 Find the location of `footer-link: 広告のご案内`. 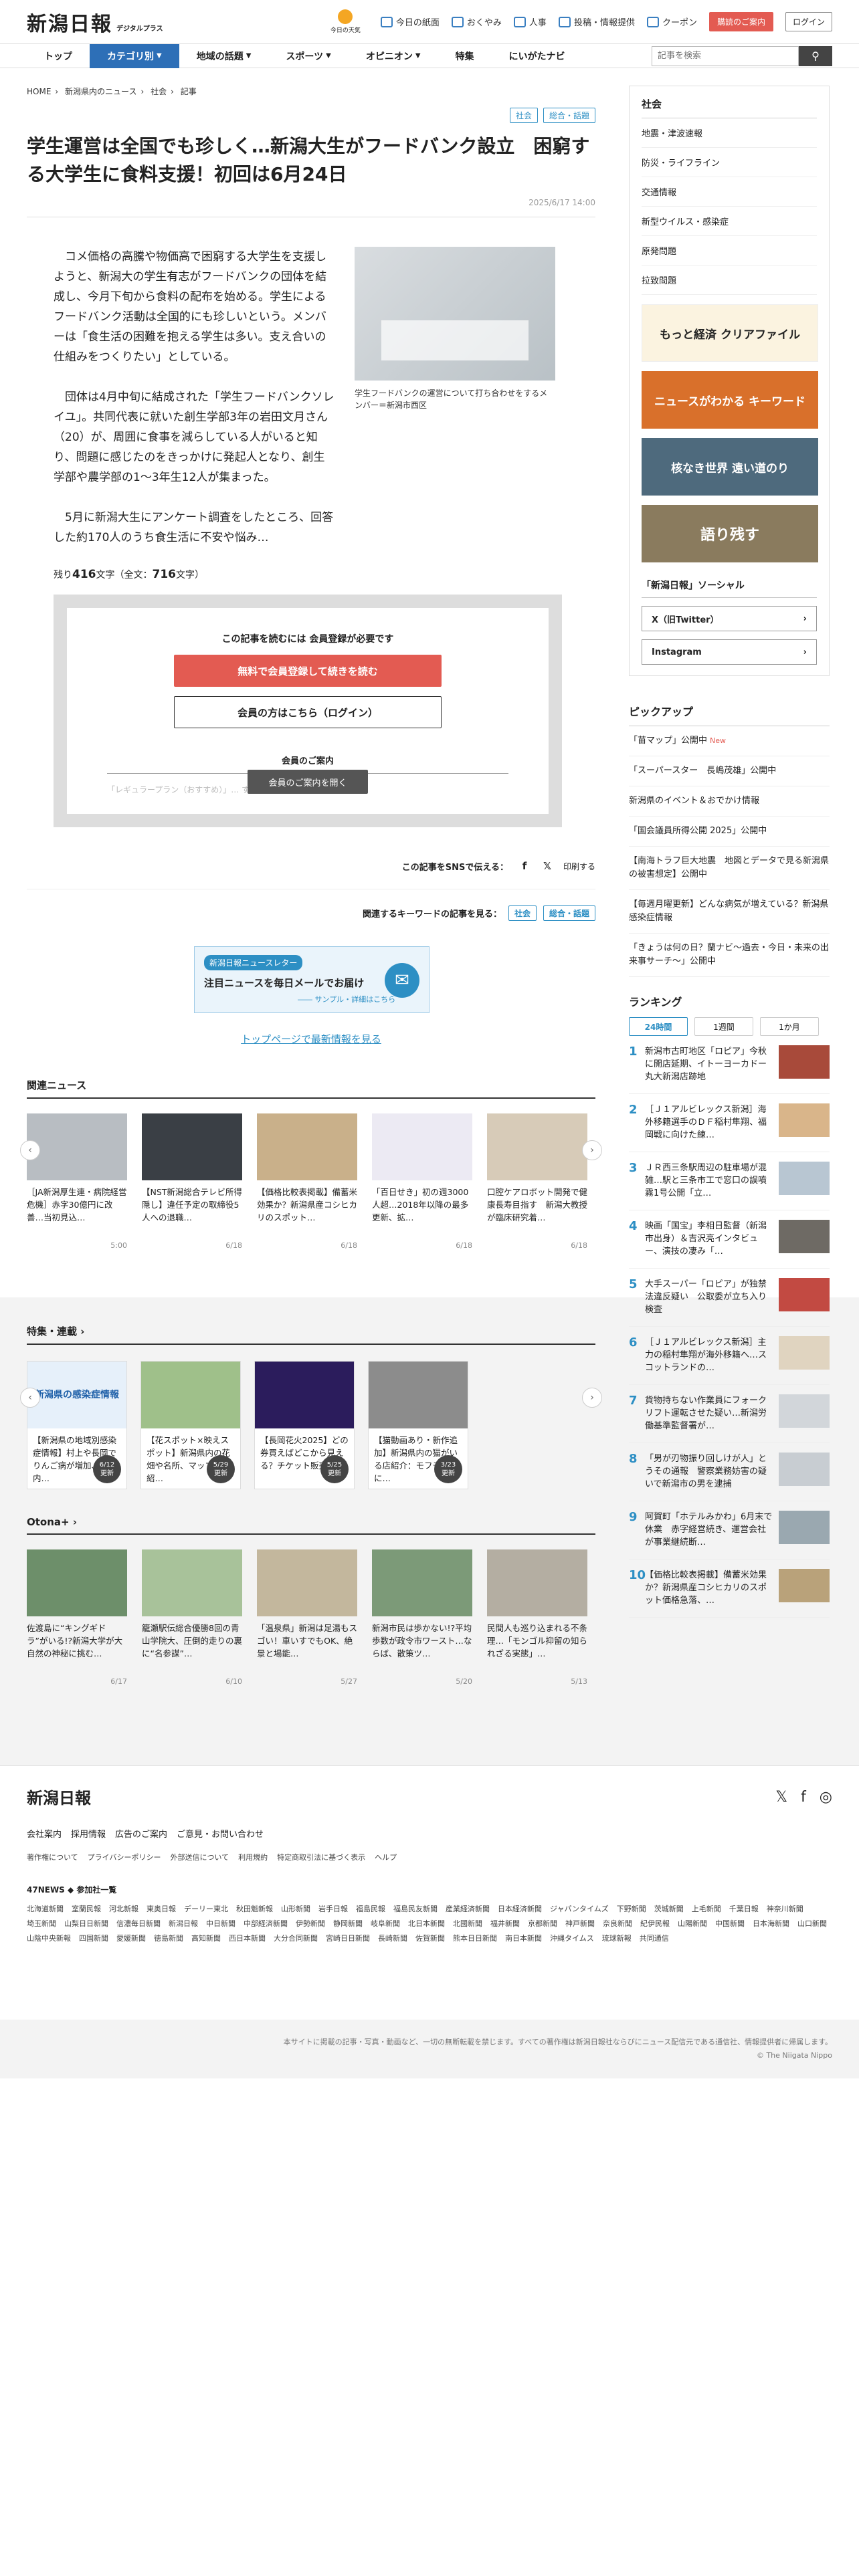

footer-link: 広告のご案内 is located at coordinates (141, 1834).